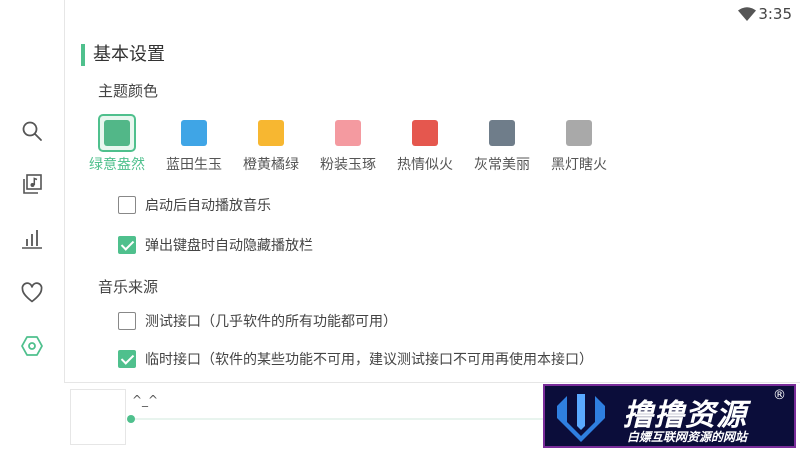 Image resolution: width=800 pixels, height=451 pixels. I want to click on theme-option-dark: 黑灯瞎火, so click(579, 144).